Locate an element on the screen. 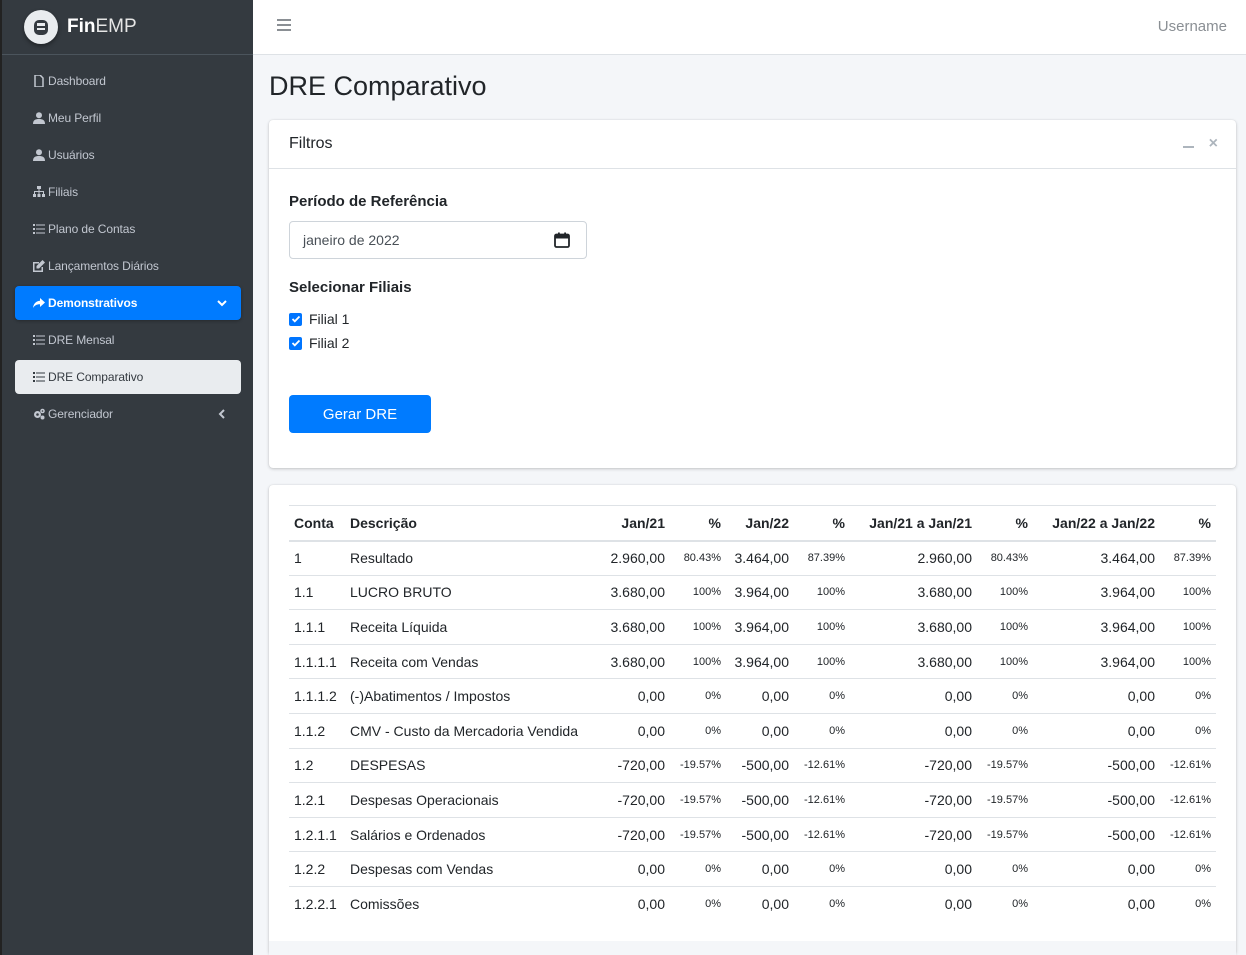 The height and width of the screenshot is (955, 1246). value-cell: 3.464,00 is located at coordinates (1096, 558).